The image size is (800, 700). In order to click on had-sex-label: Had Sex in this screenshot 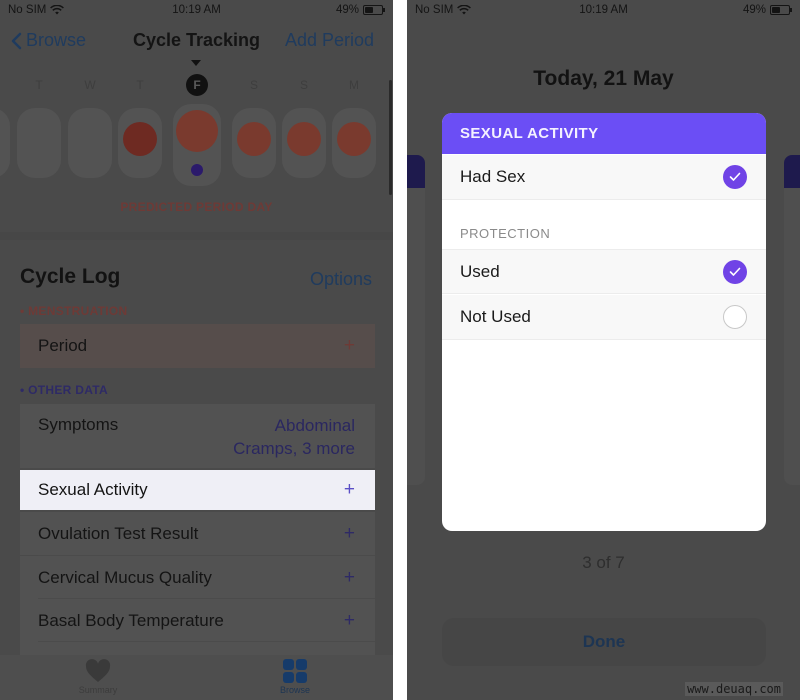, I will do `click(493, 176)`.